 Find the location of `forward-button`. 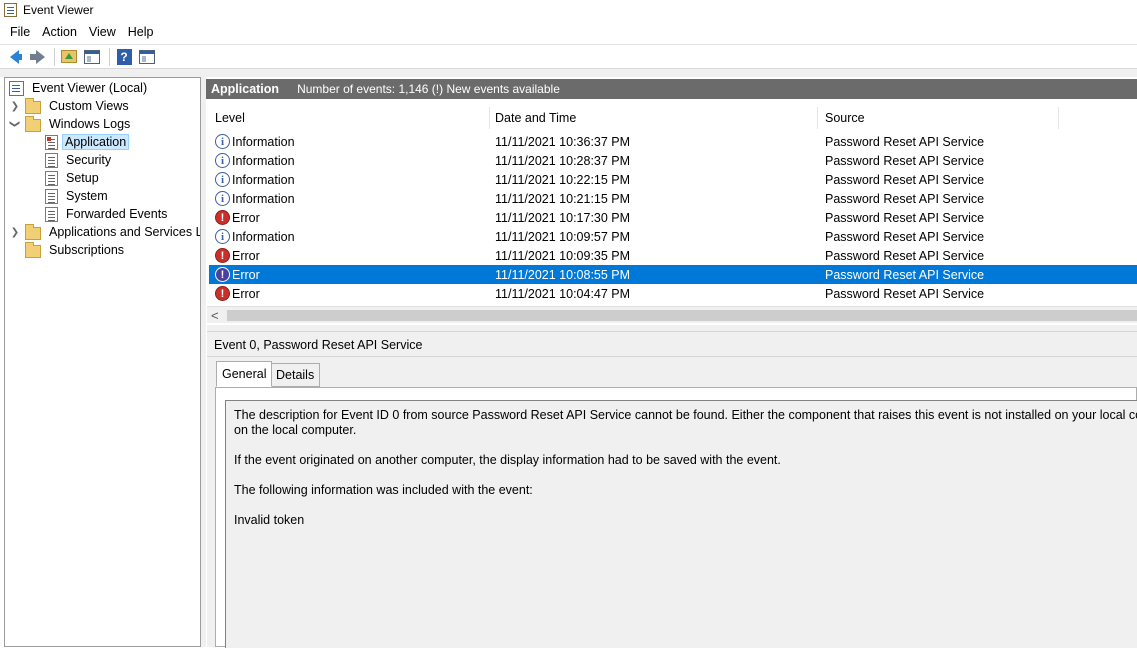

forward-button is located at coordinates (37, 57).